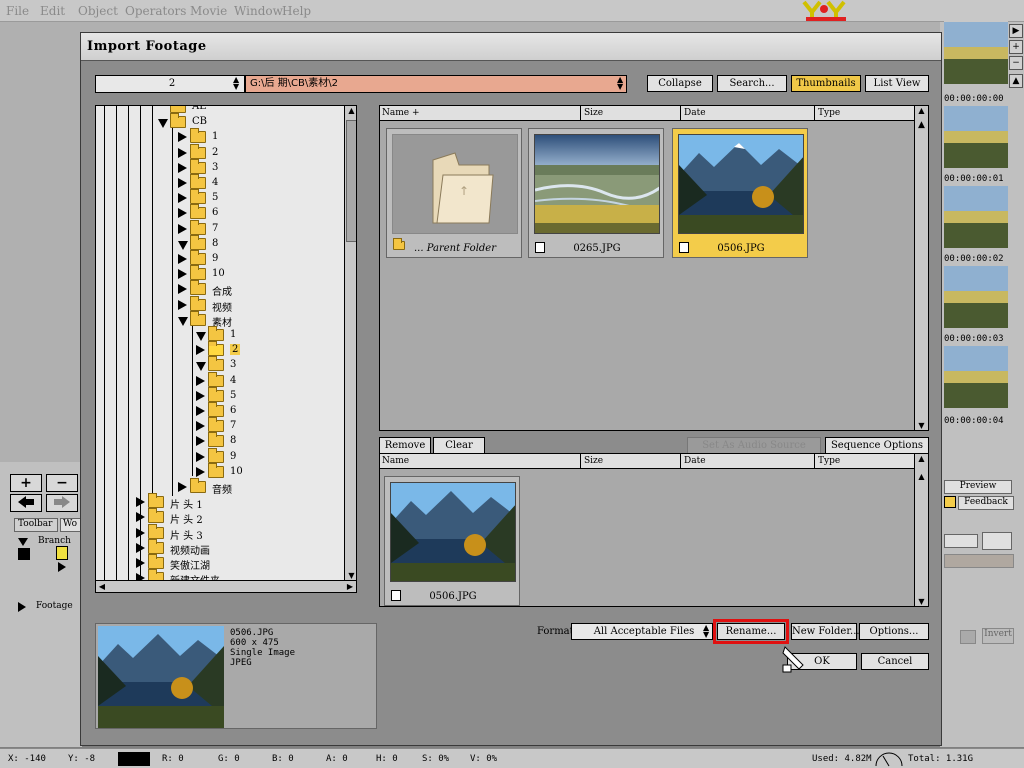  I want to click on menu-movie: Movie, so click(208, 11).